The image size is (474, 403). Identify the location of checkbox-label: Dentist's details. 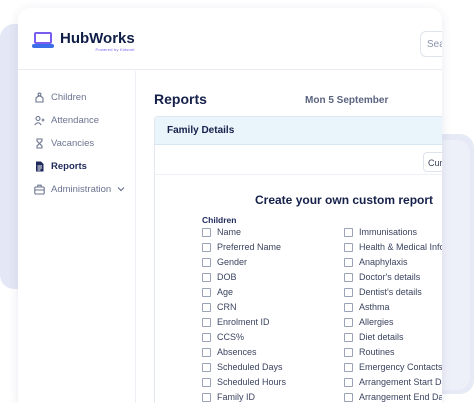
(390, 292).